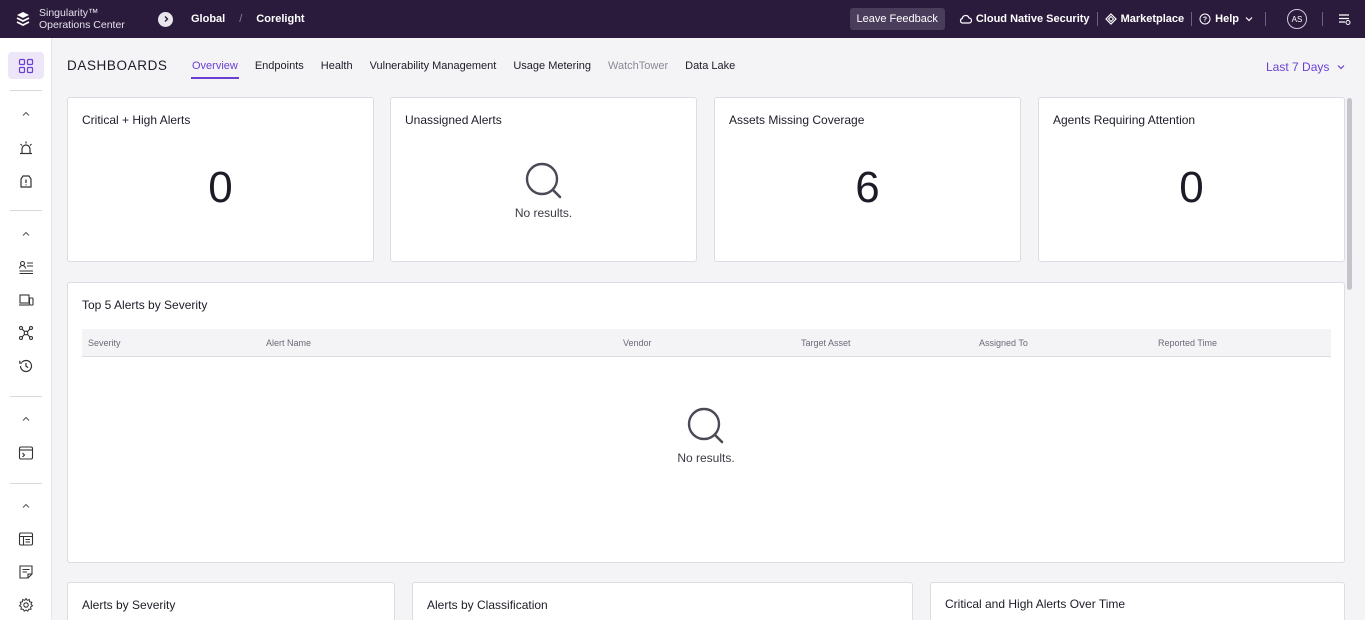  I want to click on tab-health: Health, so click(337, 68).